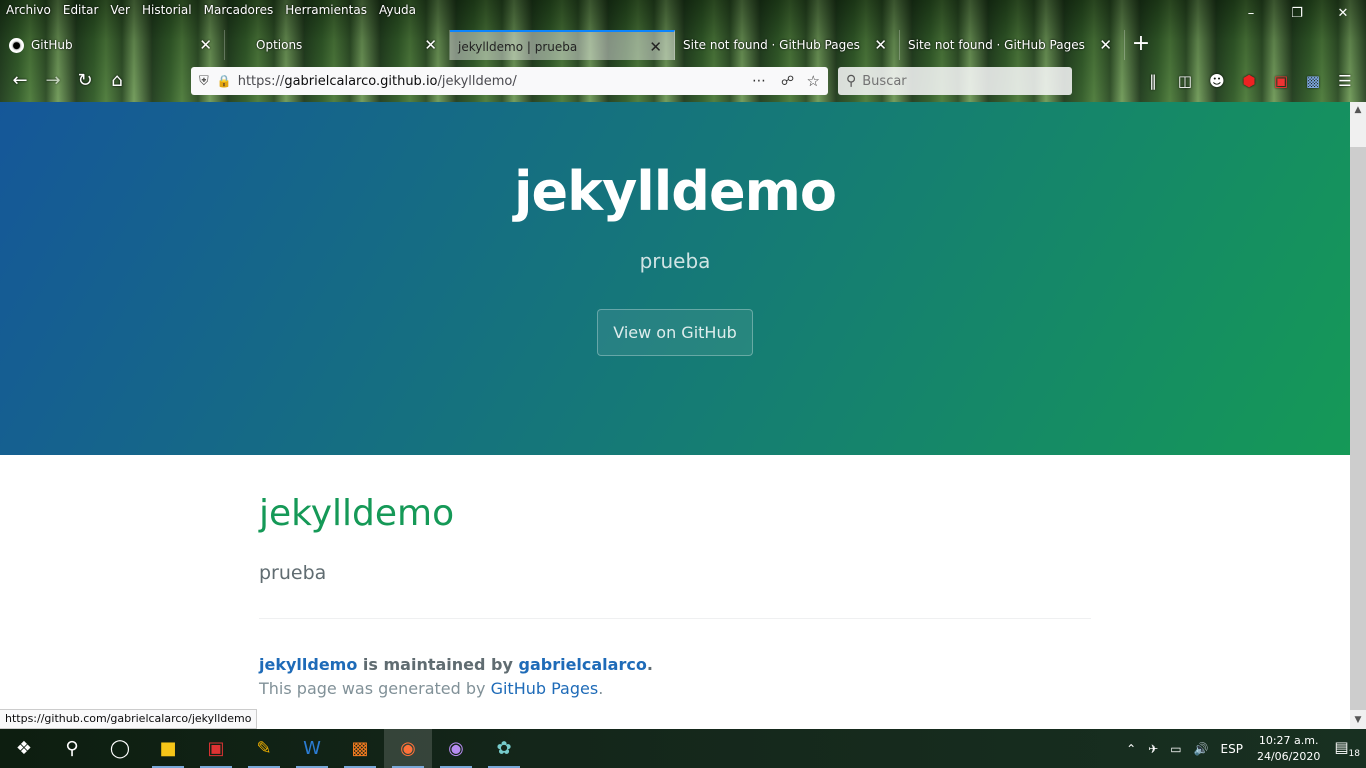  Describe the element at coordinates (1251, 14) in the screenshot. I see `minimize-icon: –` at that location.